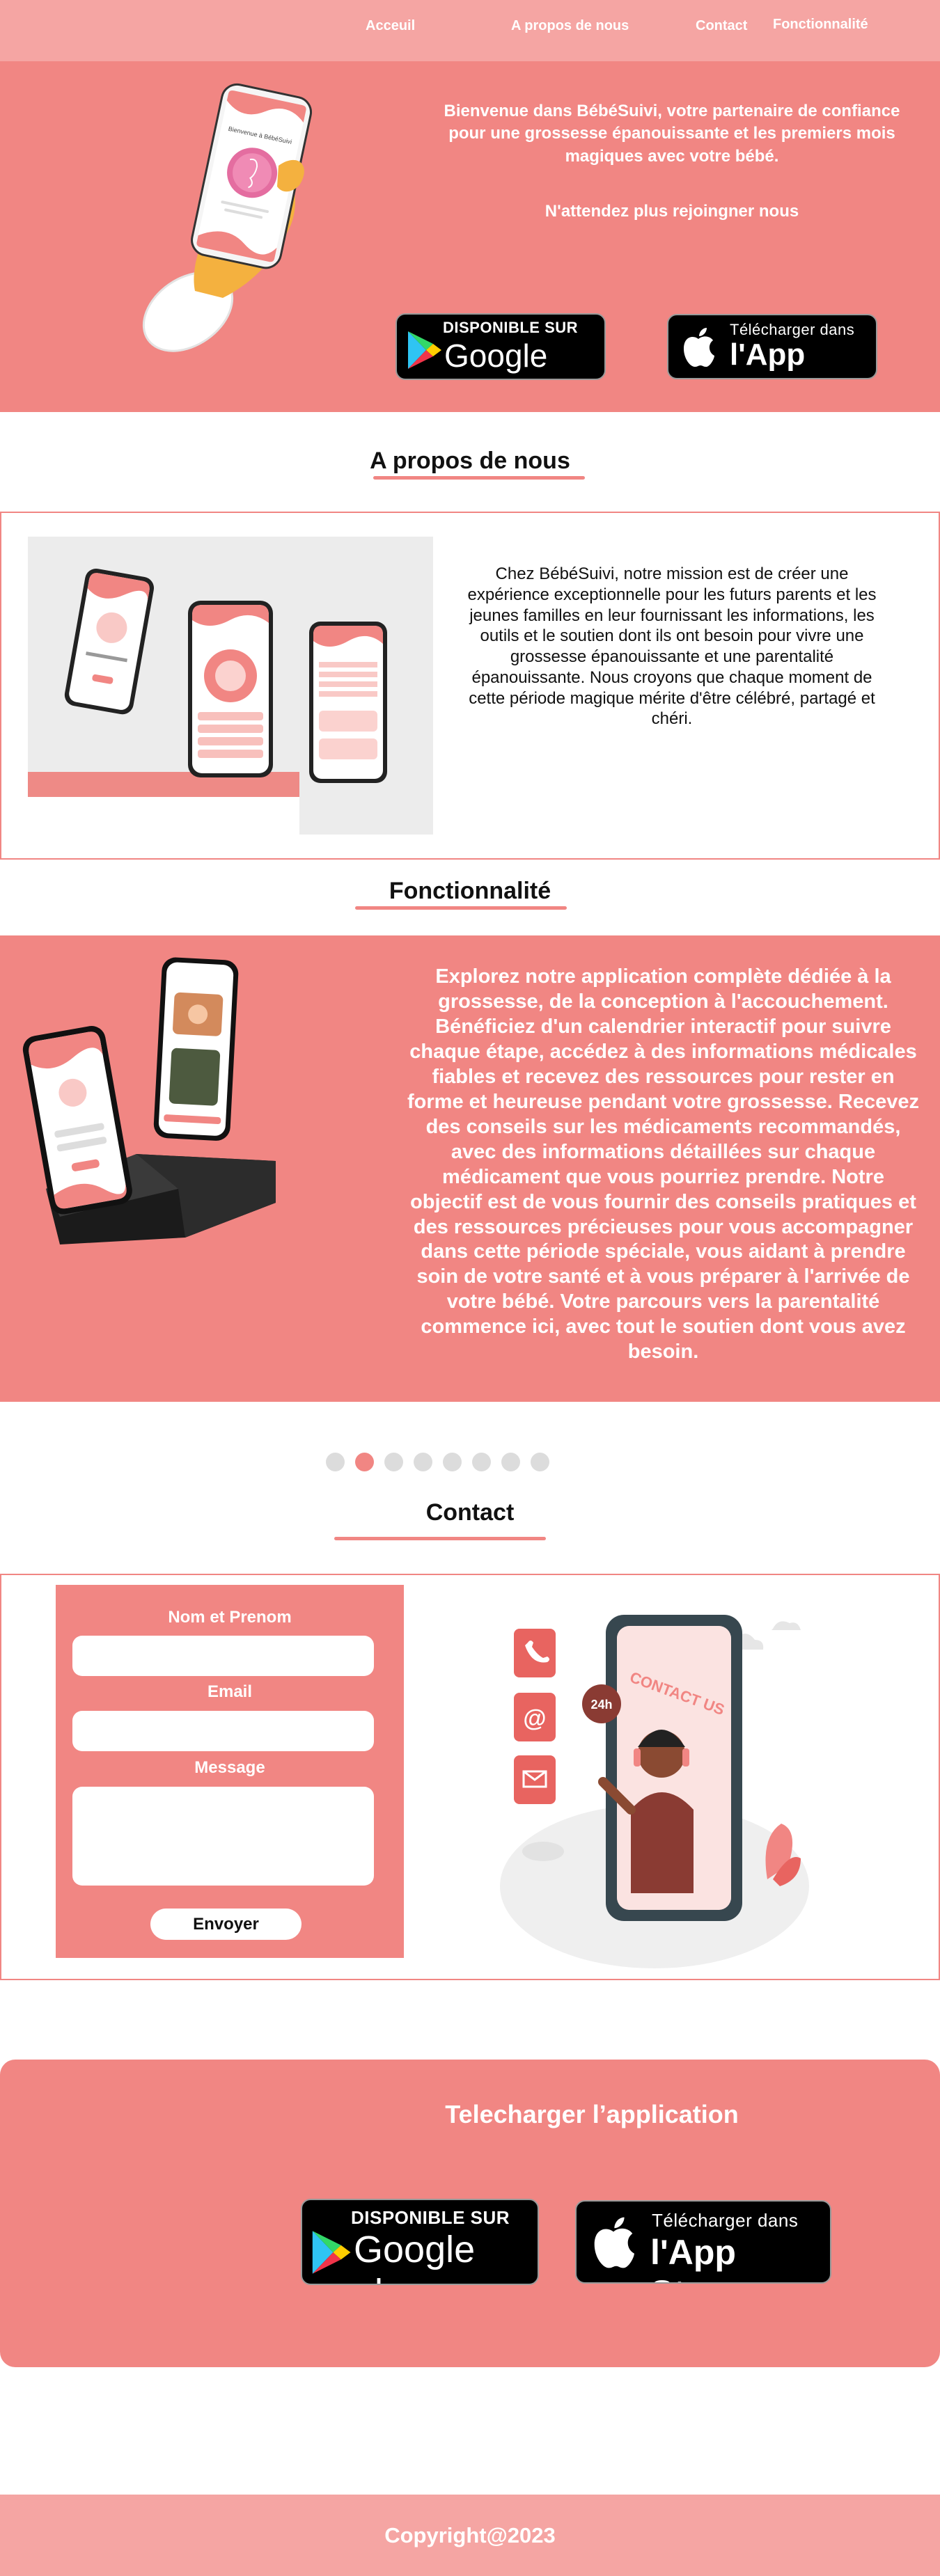 The width and height of the screenshot is (940, 2576). I want to click on contact-form: Nom et Prenom Email Message Envoyer, so click(230, 1771).